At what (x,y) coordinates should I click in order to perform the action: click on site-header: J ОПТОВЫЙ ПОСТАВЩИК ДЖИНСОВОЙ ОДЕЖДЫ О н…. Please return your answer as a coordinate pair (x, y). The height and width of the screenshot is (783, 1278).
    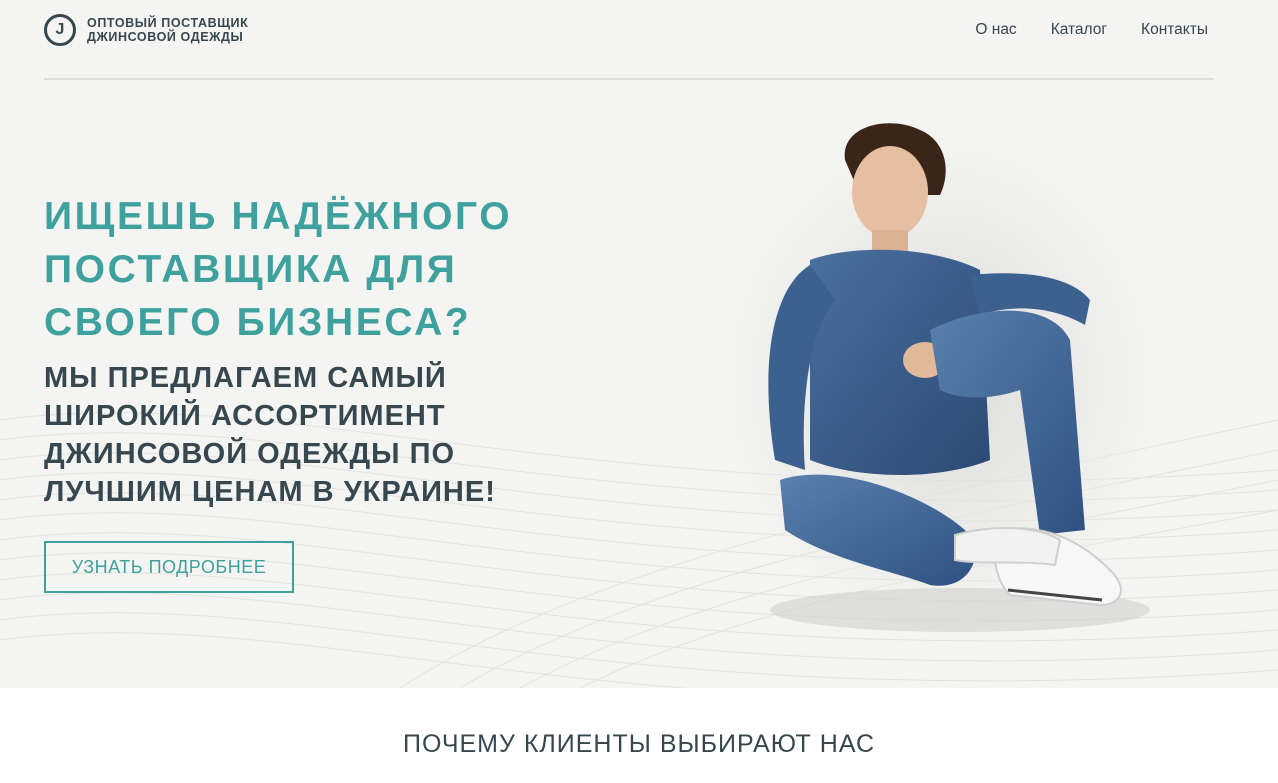
    Looking at the image, I should click on (629, 40).